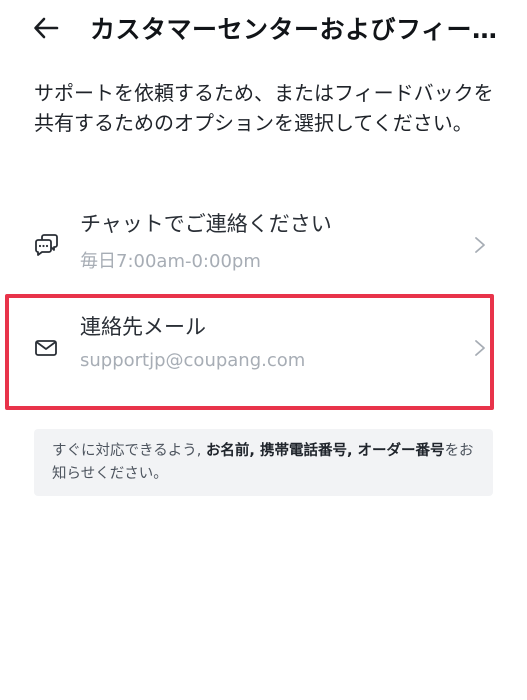 This screenshot has height=700, width=527. What do you see at coordinates (193, 360) in the screenshot?
I see `email-address: supportjp@coupang.com` at bounding box center [193, 360].